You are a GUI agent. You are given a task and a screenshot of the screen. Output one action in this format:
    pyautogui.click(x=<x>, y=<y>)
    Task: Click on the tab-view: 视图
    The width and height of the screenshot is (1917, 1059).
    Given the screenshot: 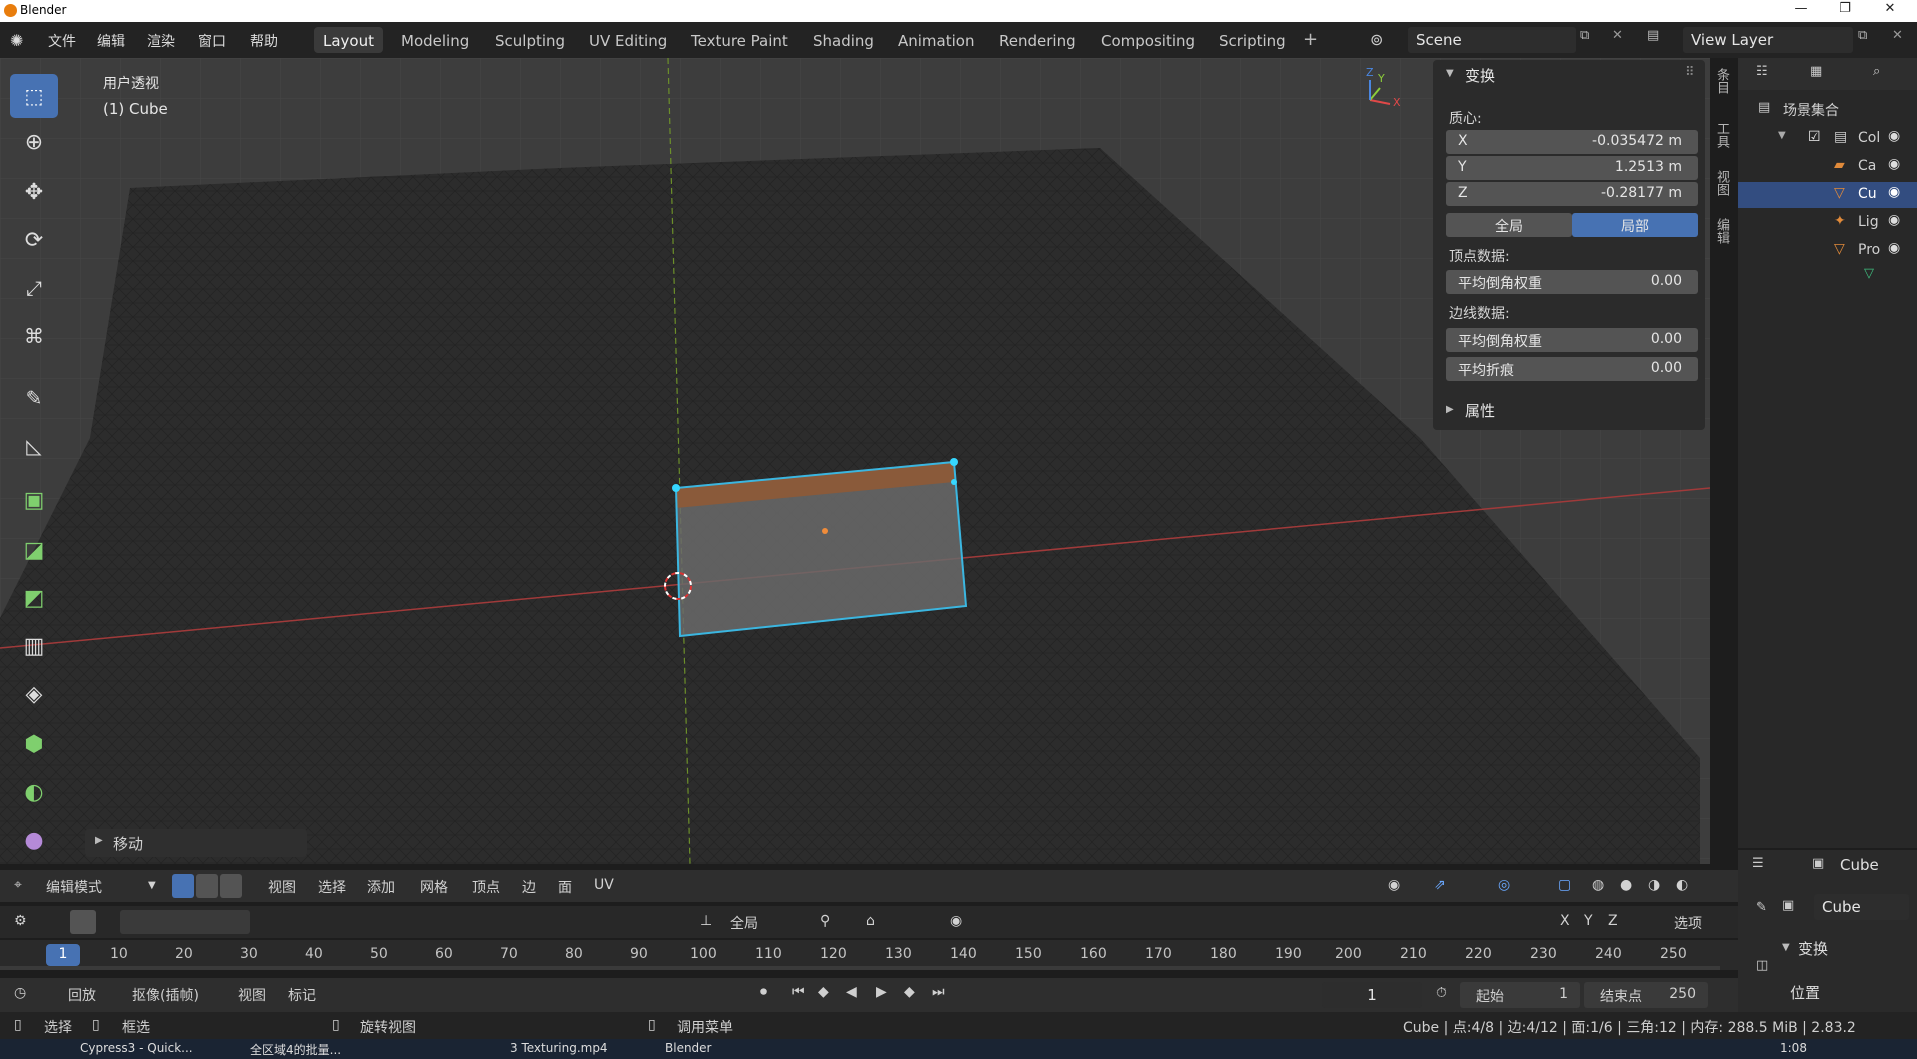 What is the action you would take?
    pyautogui.click(x=1720, y=183)
    